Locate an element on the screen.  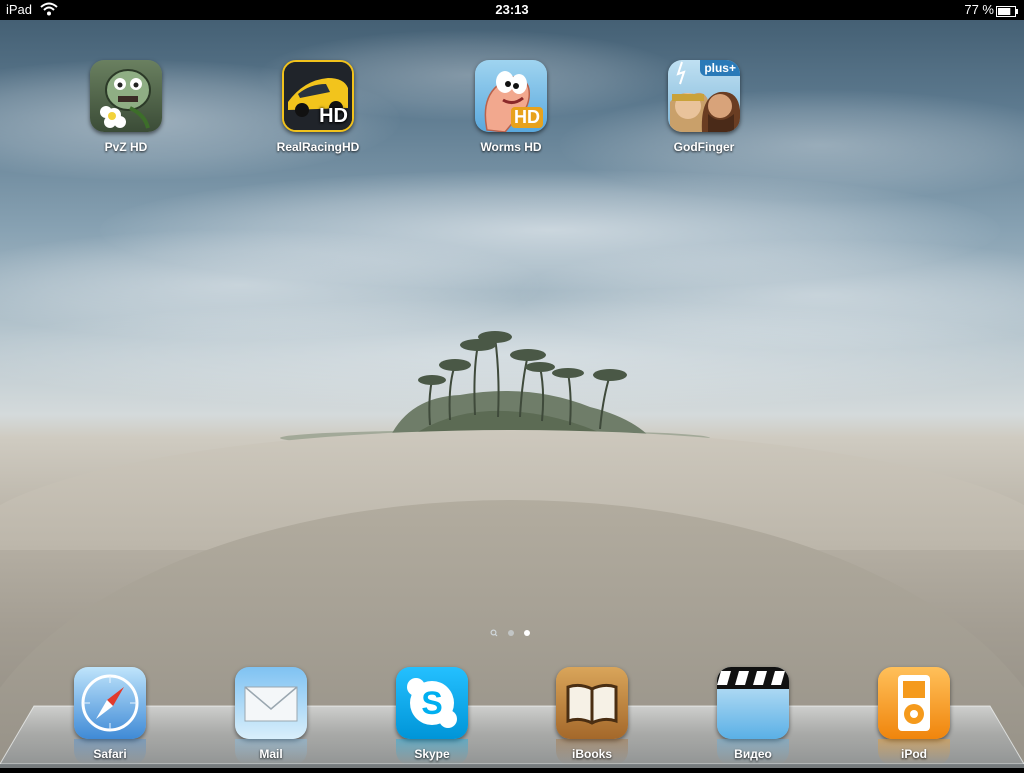
dock-app-ipod: iPod is located at coordinates (914, 716).